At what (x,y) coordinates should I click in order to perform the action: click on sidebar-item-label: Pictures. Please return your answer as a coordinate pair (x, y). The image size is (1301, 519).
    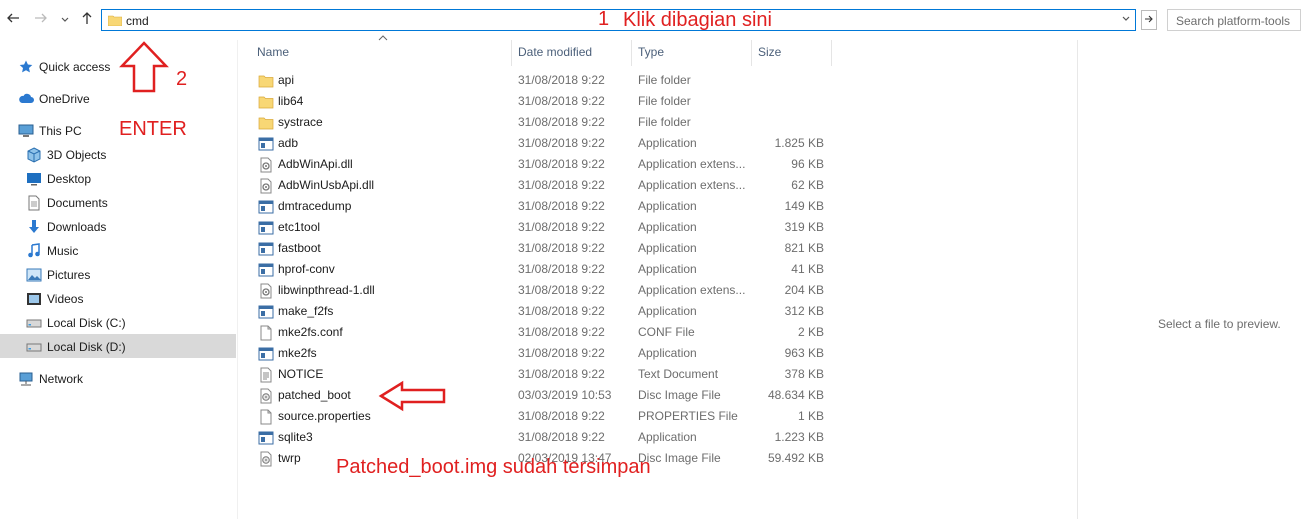
    Looking at the image, I should click on (69, 274).